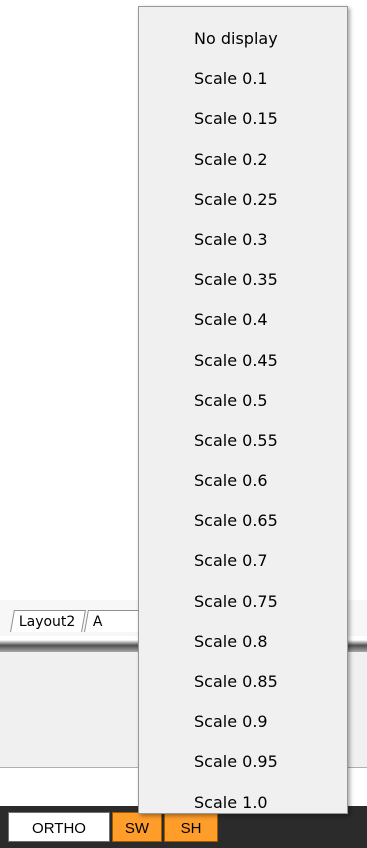 This screenshot has width=367, height=848. What do you see at coordinates (59, 827) in the screenshot?
I see `ortho-button: ORTHO` at bounding box center [59, 827].